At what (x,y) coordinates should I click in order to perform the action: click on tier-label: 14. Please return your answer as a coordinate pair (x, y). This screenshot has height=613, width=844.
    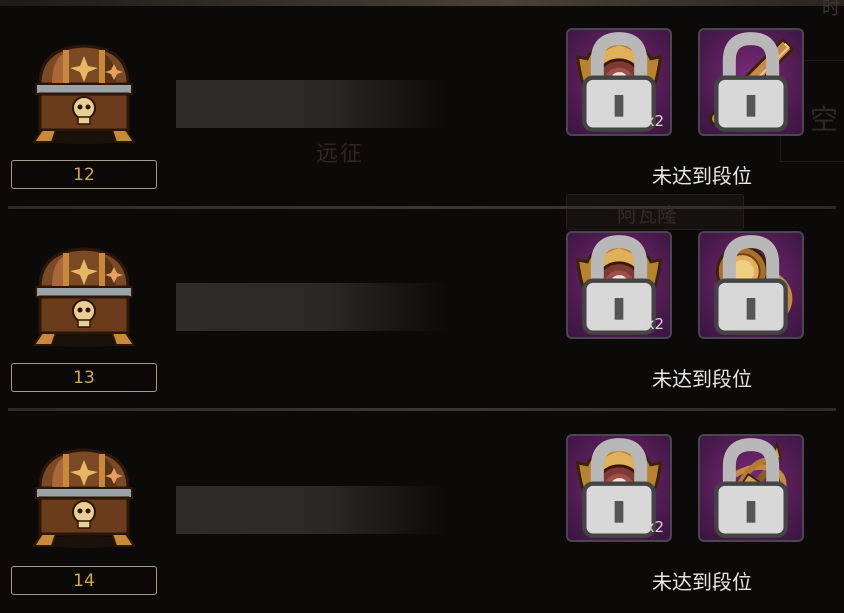
    Looking at the image, I should click on (84, 580).